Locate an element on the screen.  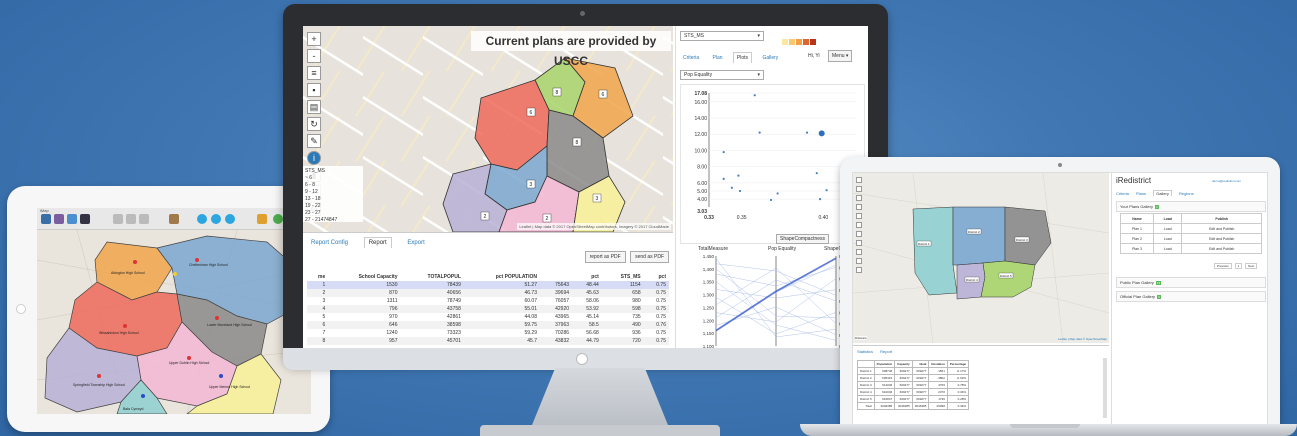
table-row: District 1 608746 609277 609277 -1561 -0.17% is located at coordinates (913, 371).